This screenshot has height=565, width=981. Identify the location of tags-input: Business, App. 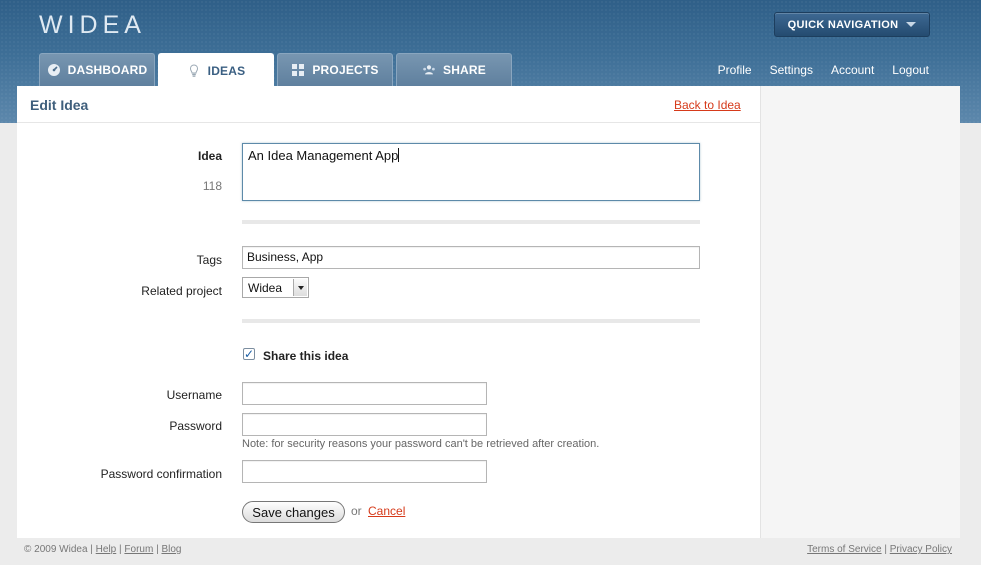
(471, 257).